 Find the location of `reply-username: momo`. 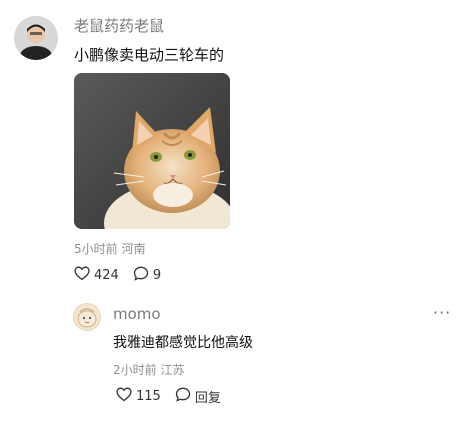

reply-username: momo is located at coordinates (137, 314).